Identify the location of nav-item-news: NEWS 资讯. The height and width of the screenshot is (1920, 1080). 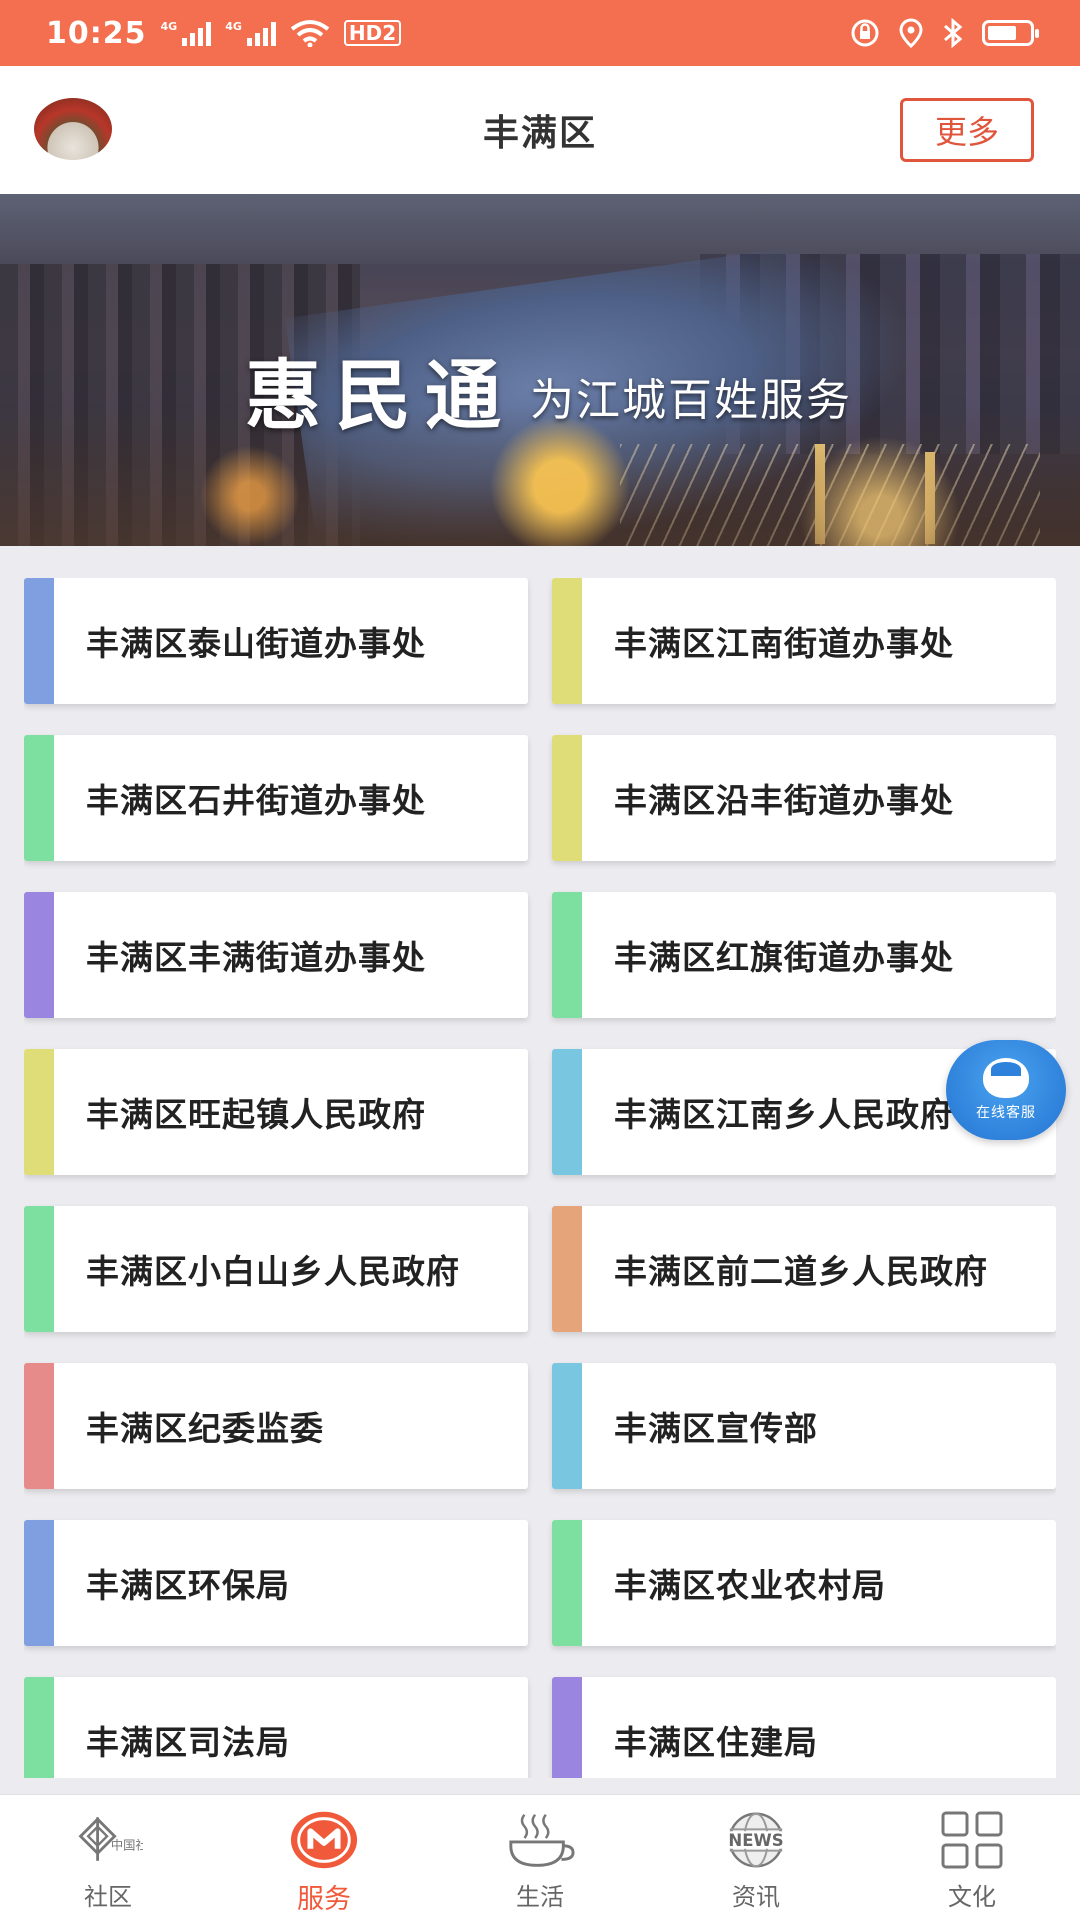
(756, 1857).